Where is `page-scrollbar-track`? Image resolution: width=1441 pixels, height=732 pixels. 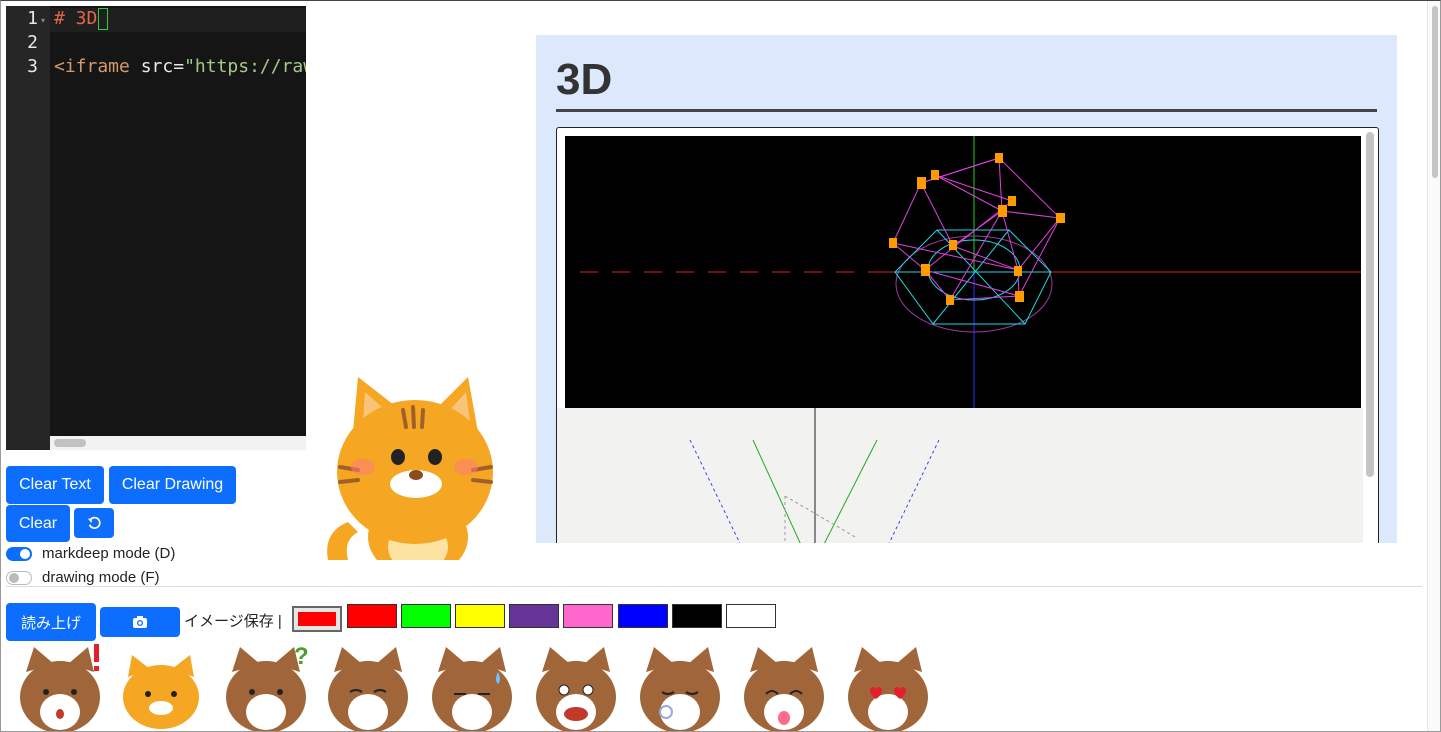
page-scrollbar-track is located at coordinates (1434, 366).